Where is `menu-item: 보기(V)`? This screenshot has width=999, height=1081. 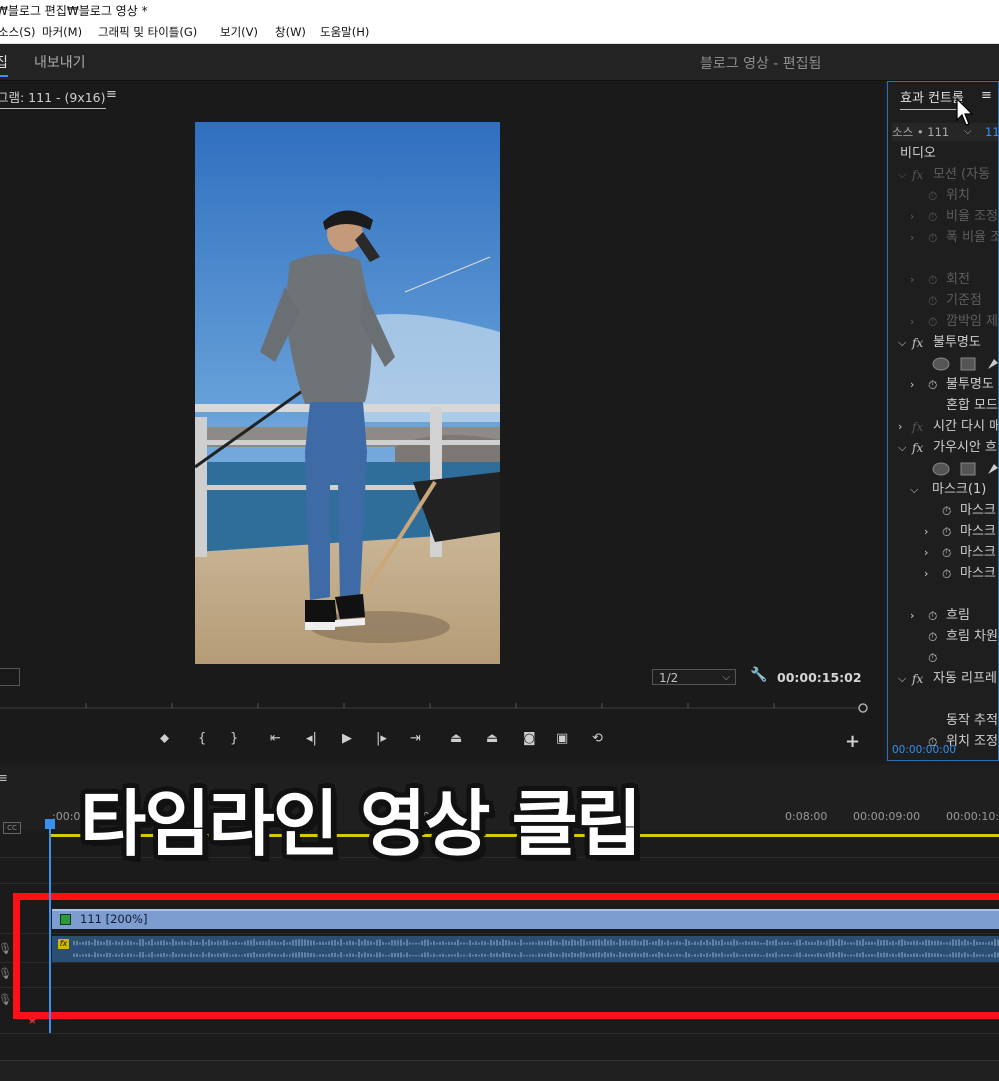 menu-item: 보기(V) is located at coordinates (239, 32).